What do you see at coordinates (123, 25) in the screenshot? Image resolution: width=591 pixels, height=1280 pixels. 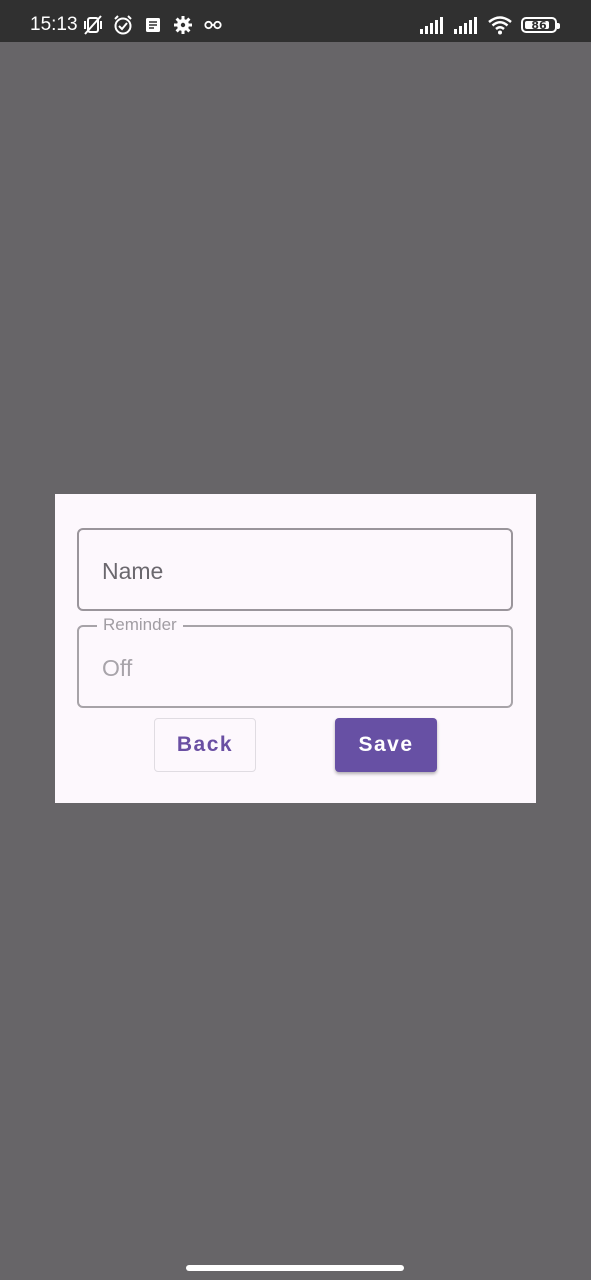 I see `alarm-icon` at bounding box center [123, 25].